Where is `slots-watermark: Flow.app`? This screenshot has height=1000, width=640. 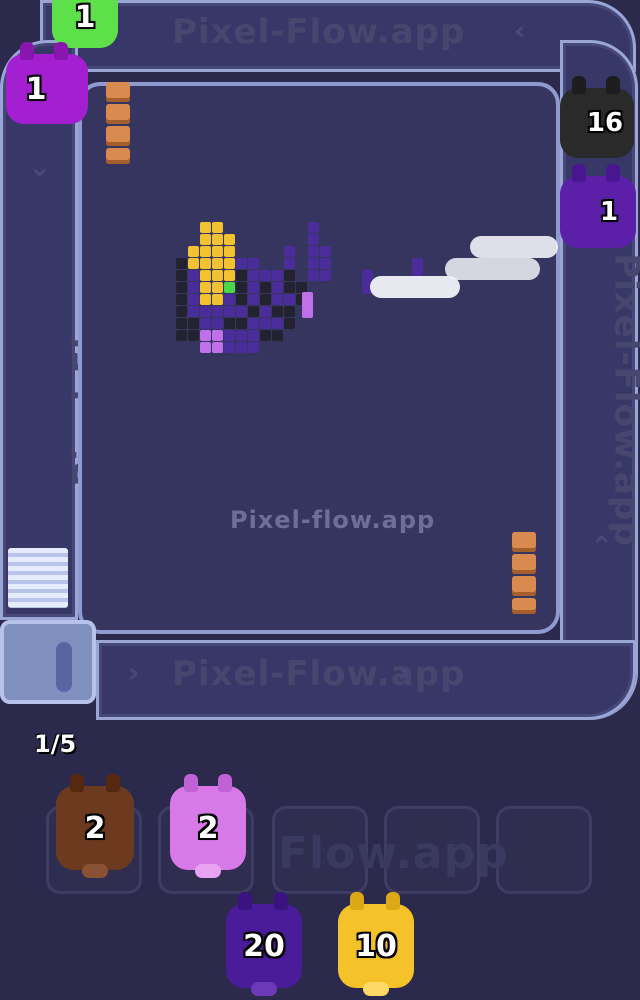
slots-watermark: Flow.app is located at coordinates (393, 853).